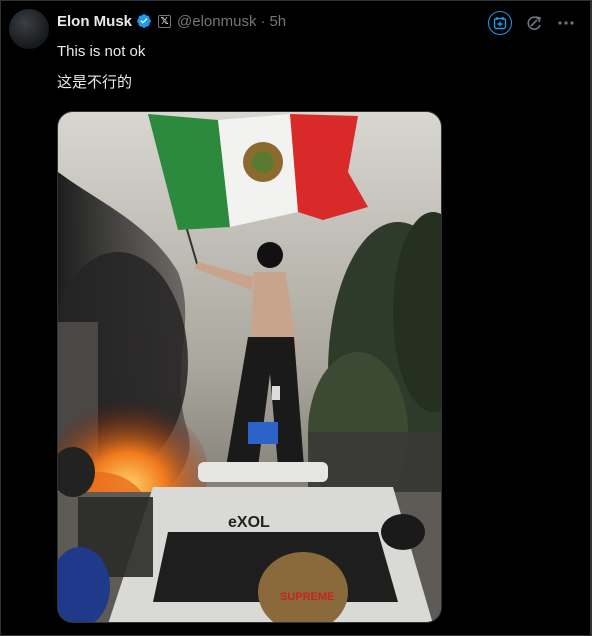 The width and height of the screenshot is (592, 636). I want to click on author-name: Elon Musk, so click(94, 21).